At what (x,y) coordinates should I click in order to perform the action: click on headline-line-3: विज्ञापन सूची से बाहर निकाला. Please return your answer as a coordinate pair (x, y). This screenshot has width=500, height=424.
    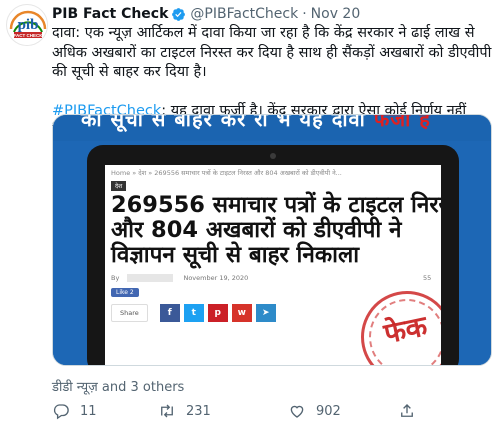
    Looking at the image, I should click on (235, 255).